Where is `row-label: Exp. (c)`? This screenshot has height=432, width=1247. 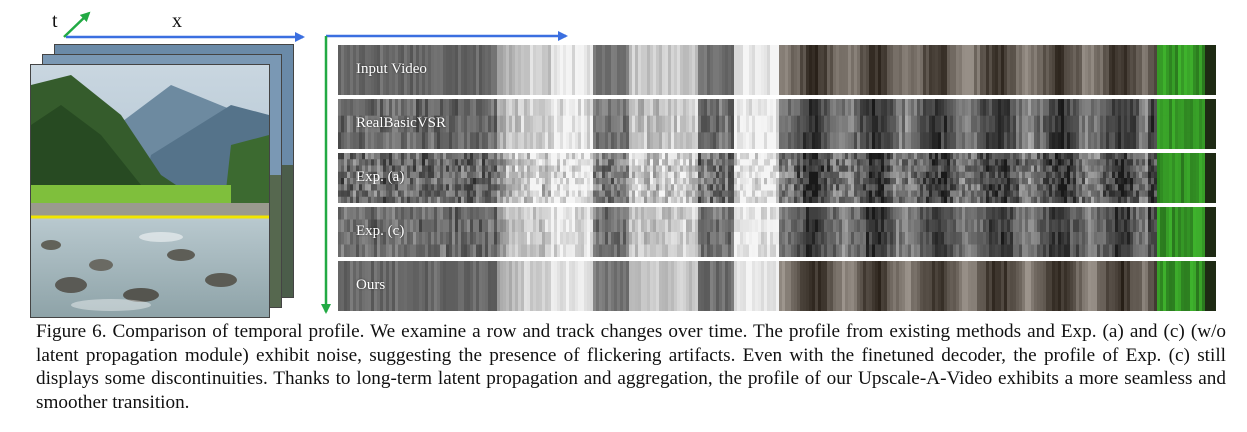 row-label: Exp. (c) is located at coordinates (380, 231).